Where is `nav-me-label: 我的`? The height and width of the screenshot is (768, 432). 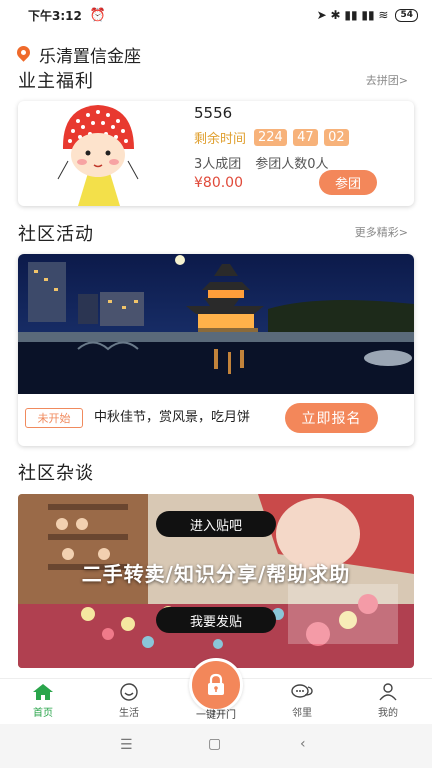 nav-me-label: 我的 is located at coordinates (388, 713).